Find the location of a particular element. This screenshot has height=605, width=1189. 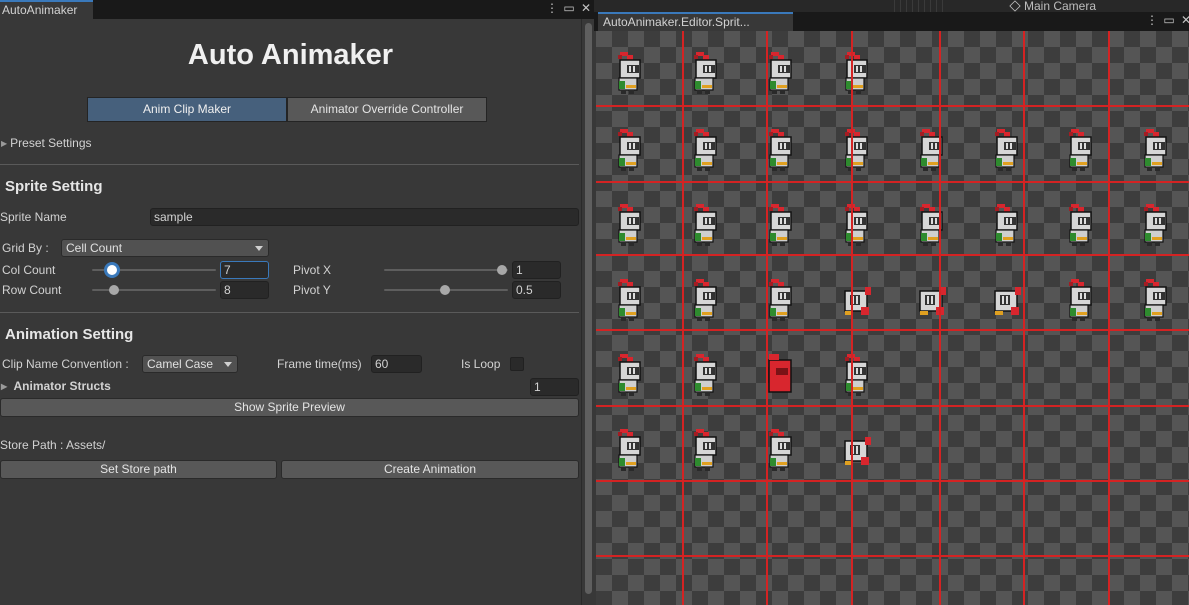

frame-time-label: Frame time(ms) is located at coordinates (319, 364).